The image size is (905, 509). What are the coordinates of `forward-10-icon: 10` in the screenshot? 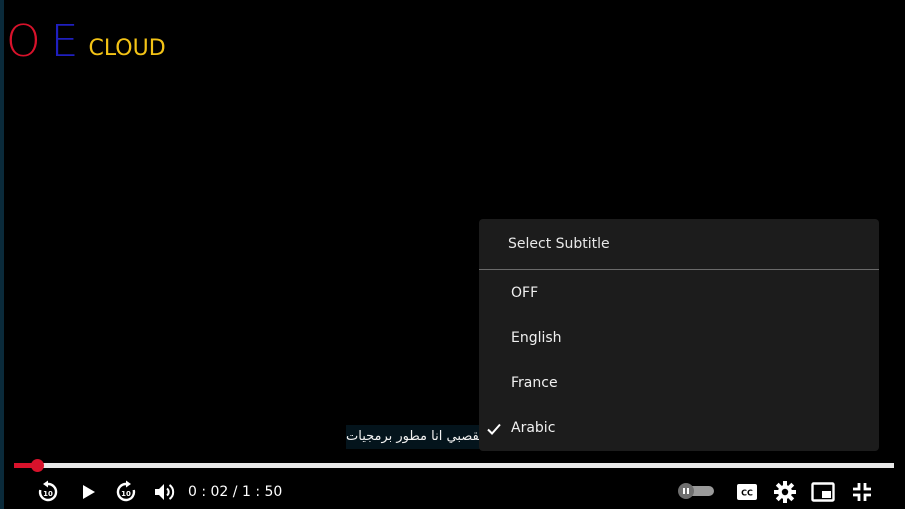 It's located at (126, 492).